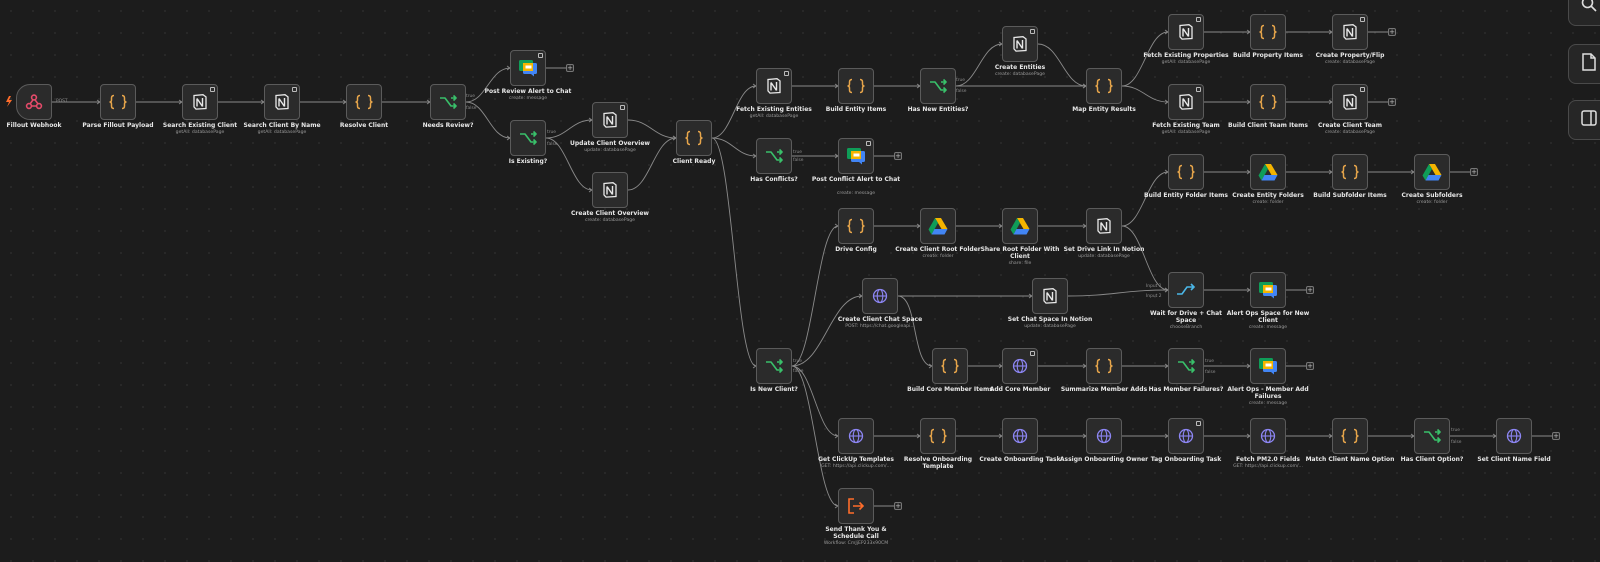 This screenshot has height=562, width=1600. Describe the element at coordinates (1268, 32) in the screenshot. I see `node-build-property-items` at that location.